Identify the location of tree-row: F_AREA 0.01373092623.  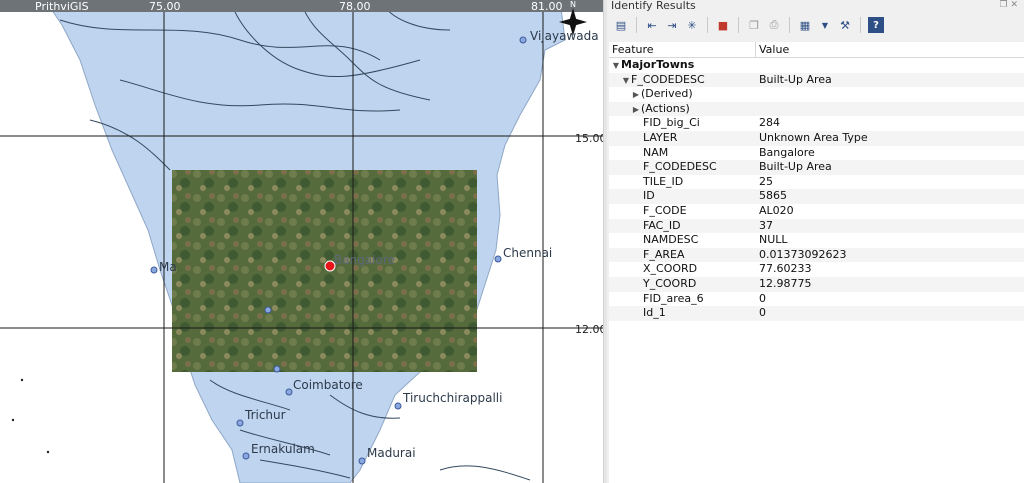
(816, 255).